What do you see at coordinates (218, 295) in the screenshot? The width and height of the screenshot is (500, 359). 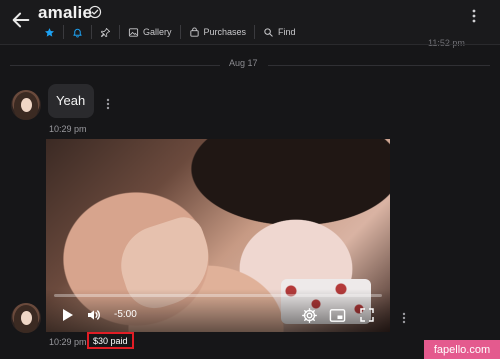 I see `video-progress-bar` at bounding box center [218, 295].